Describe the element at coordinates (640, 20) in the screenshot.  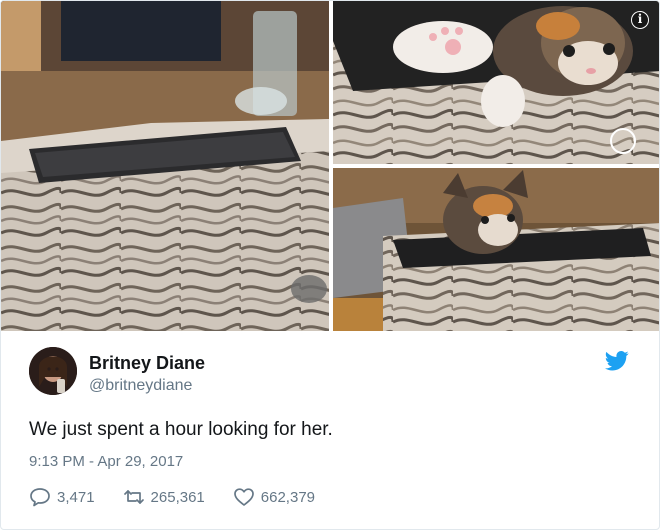
I see `info-icon: i` at that location.